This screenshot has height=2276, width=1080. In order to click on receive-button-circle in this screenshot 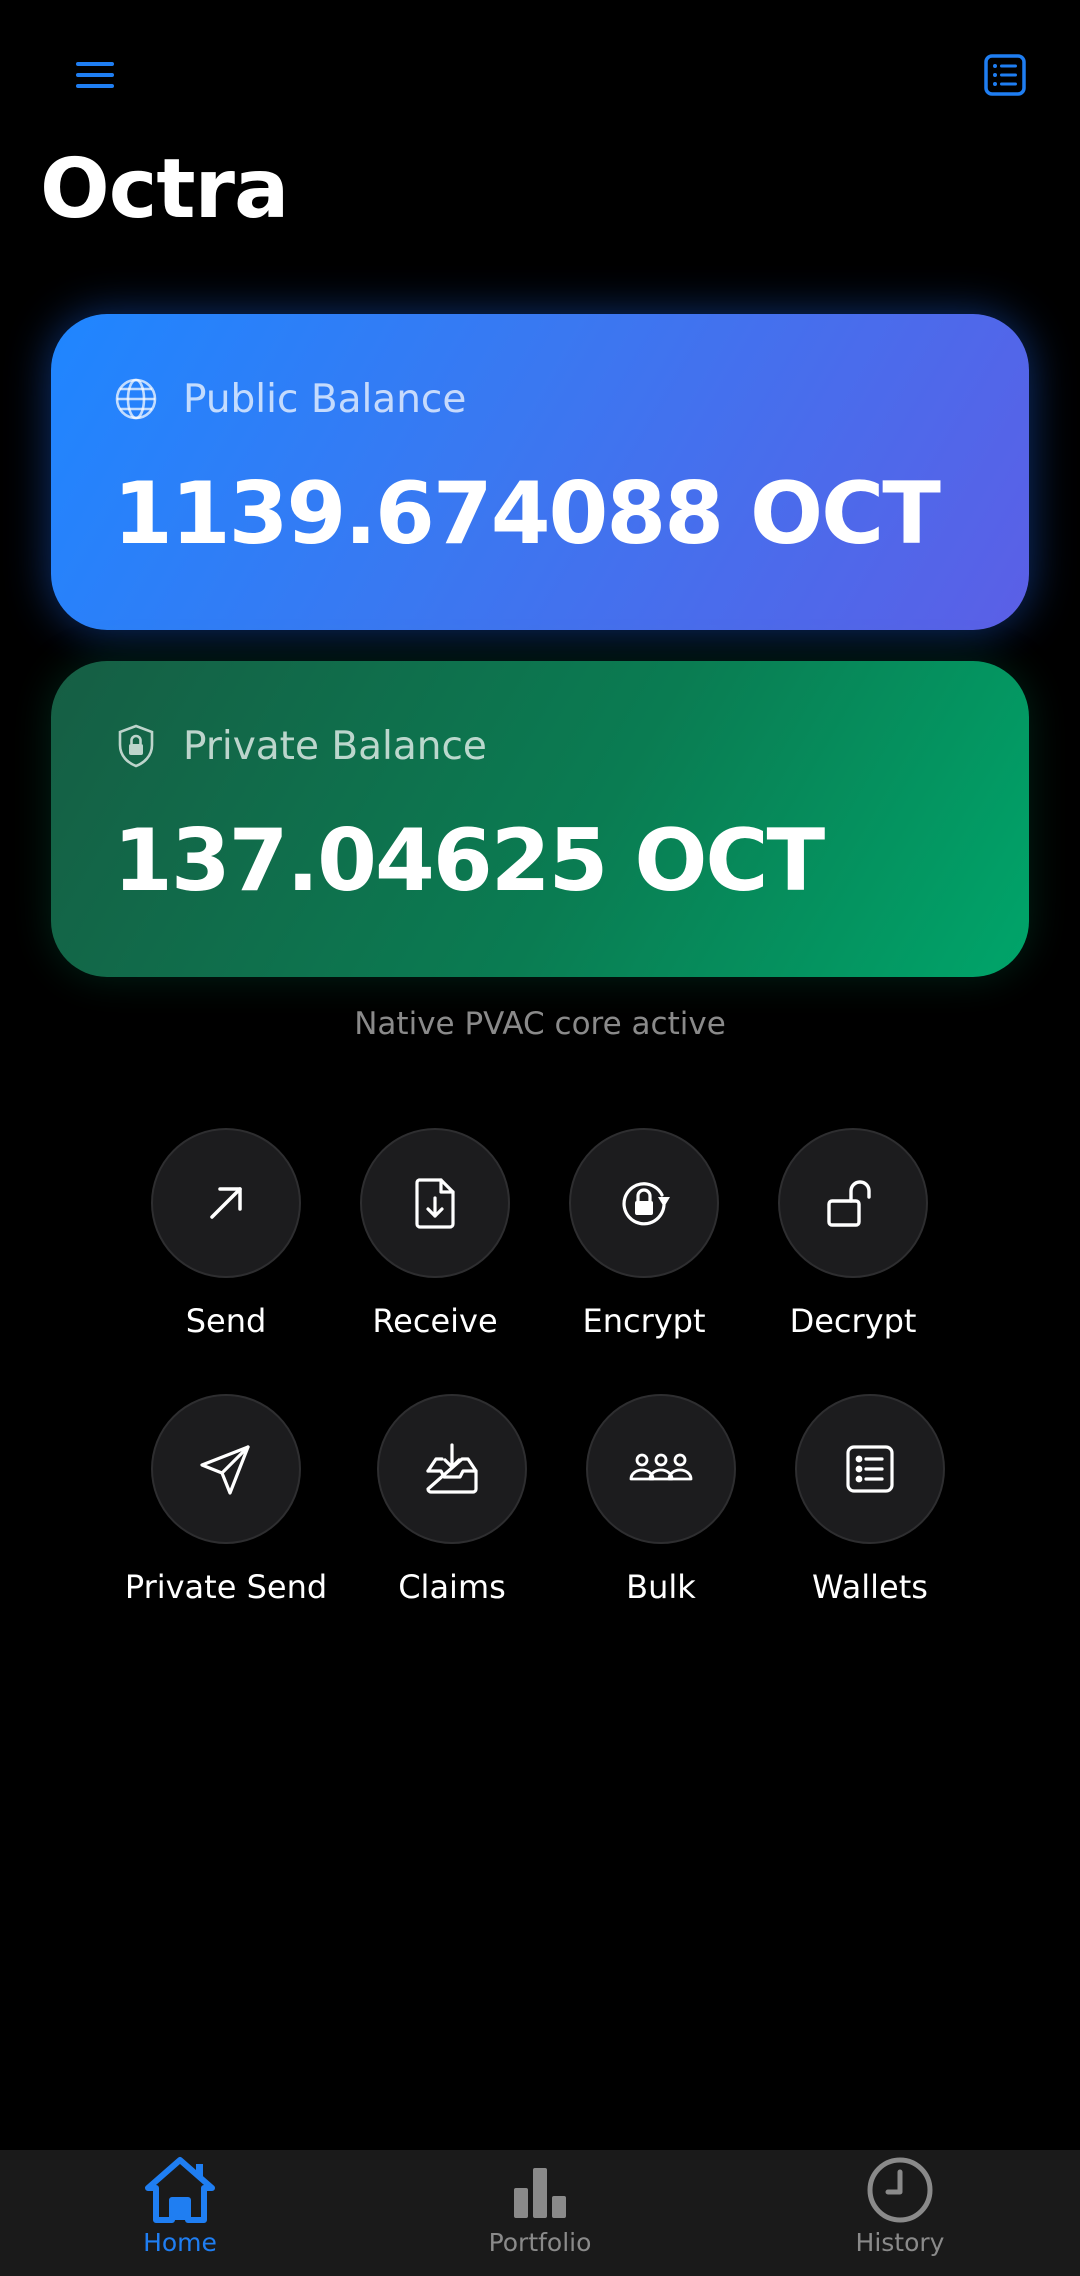, I will do `click(435, 1203)`.